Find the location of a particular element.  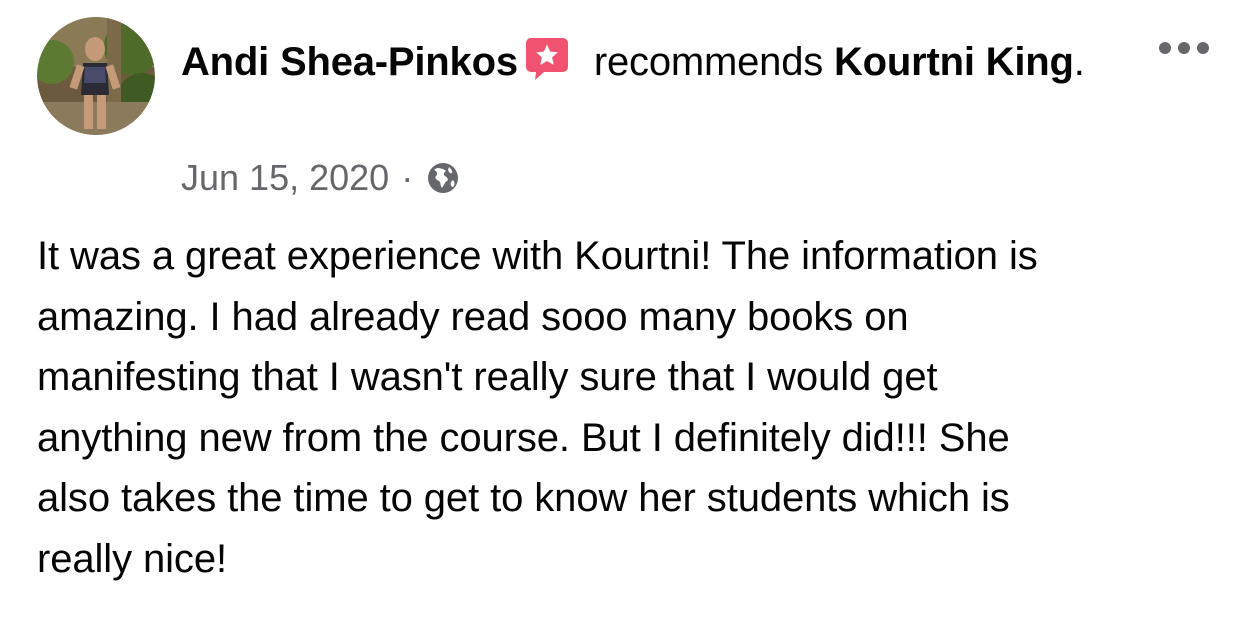

post-meta: Jun 15, 2020 · is located at coordinates (321, 178).